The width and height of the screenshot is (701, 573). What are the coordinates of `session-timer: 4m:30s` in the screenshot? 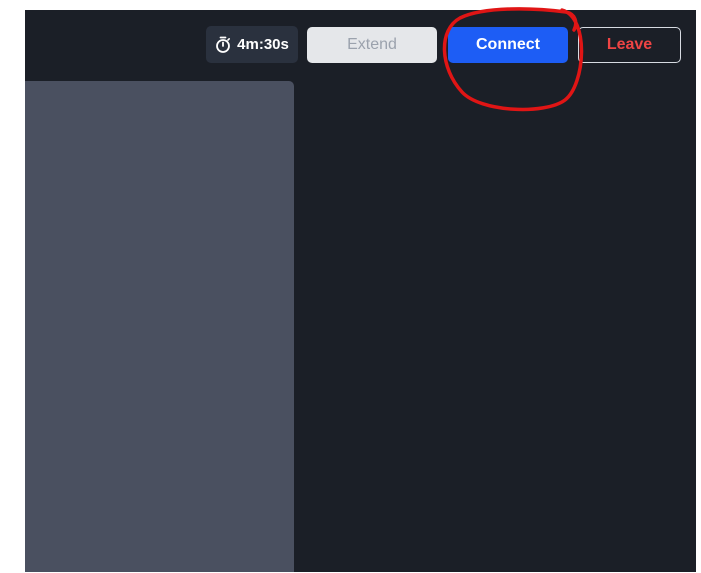 It's located at (252, 44).